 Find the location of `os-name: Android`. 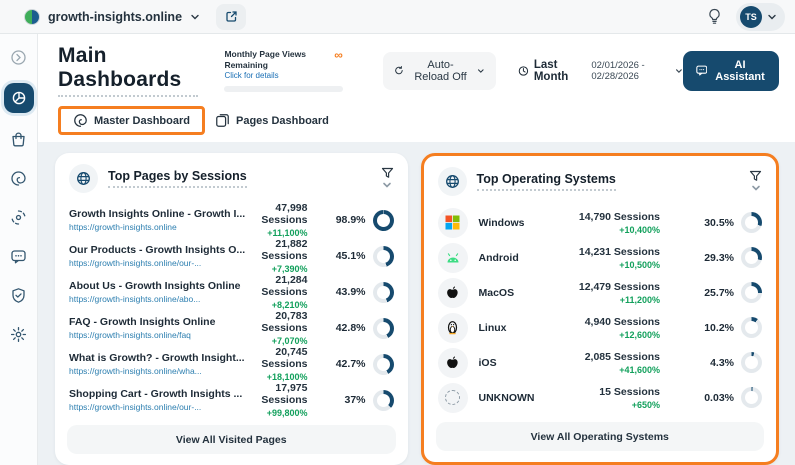

os-name: Android is located at coordinates (498, 257).